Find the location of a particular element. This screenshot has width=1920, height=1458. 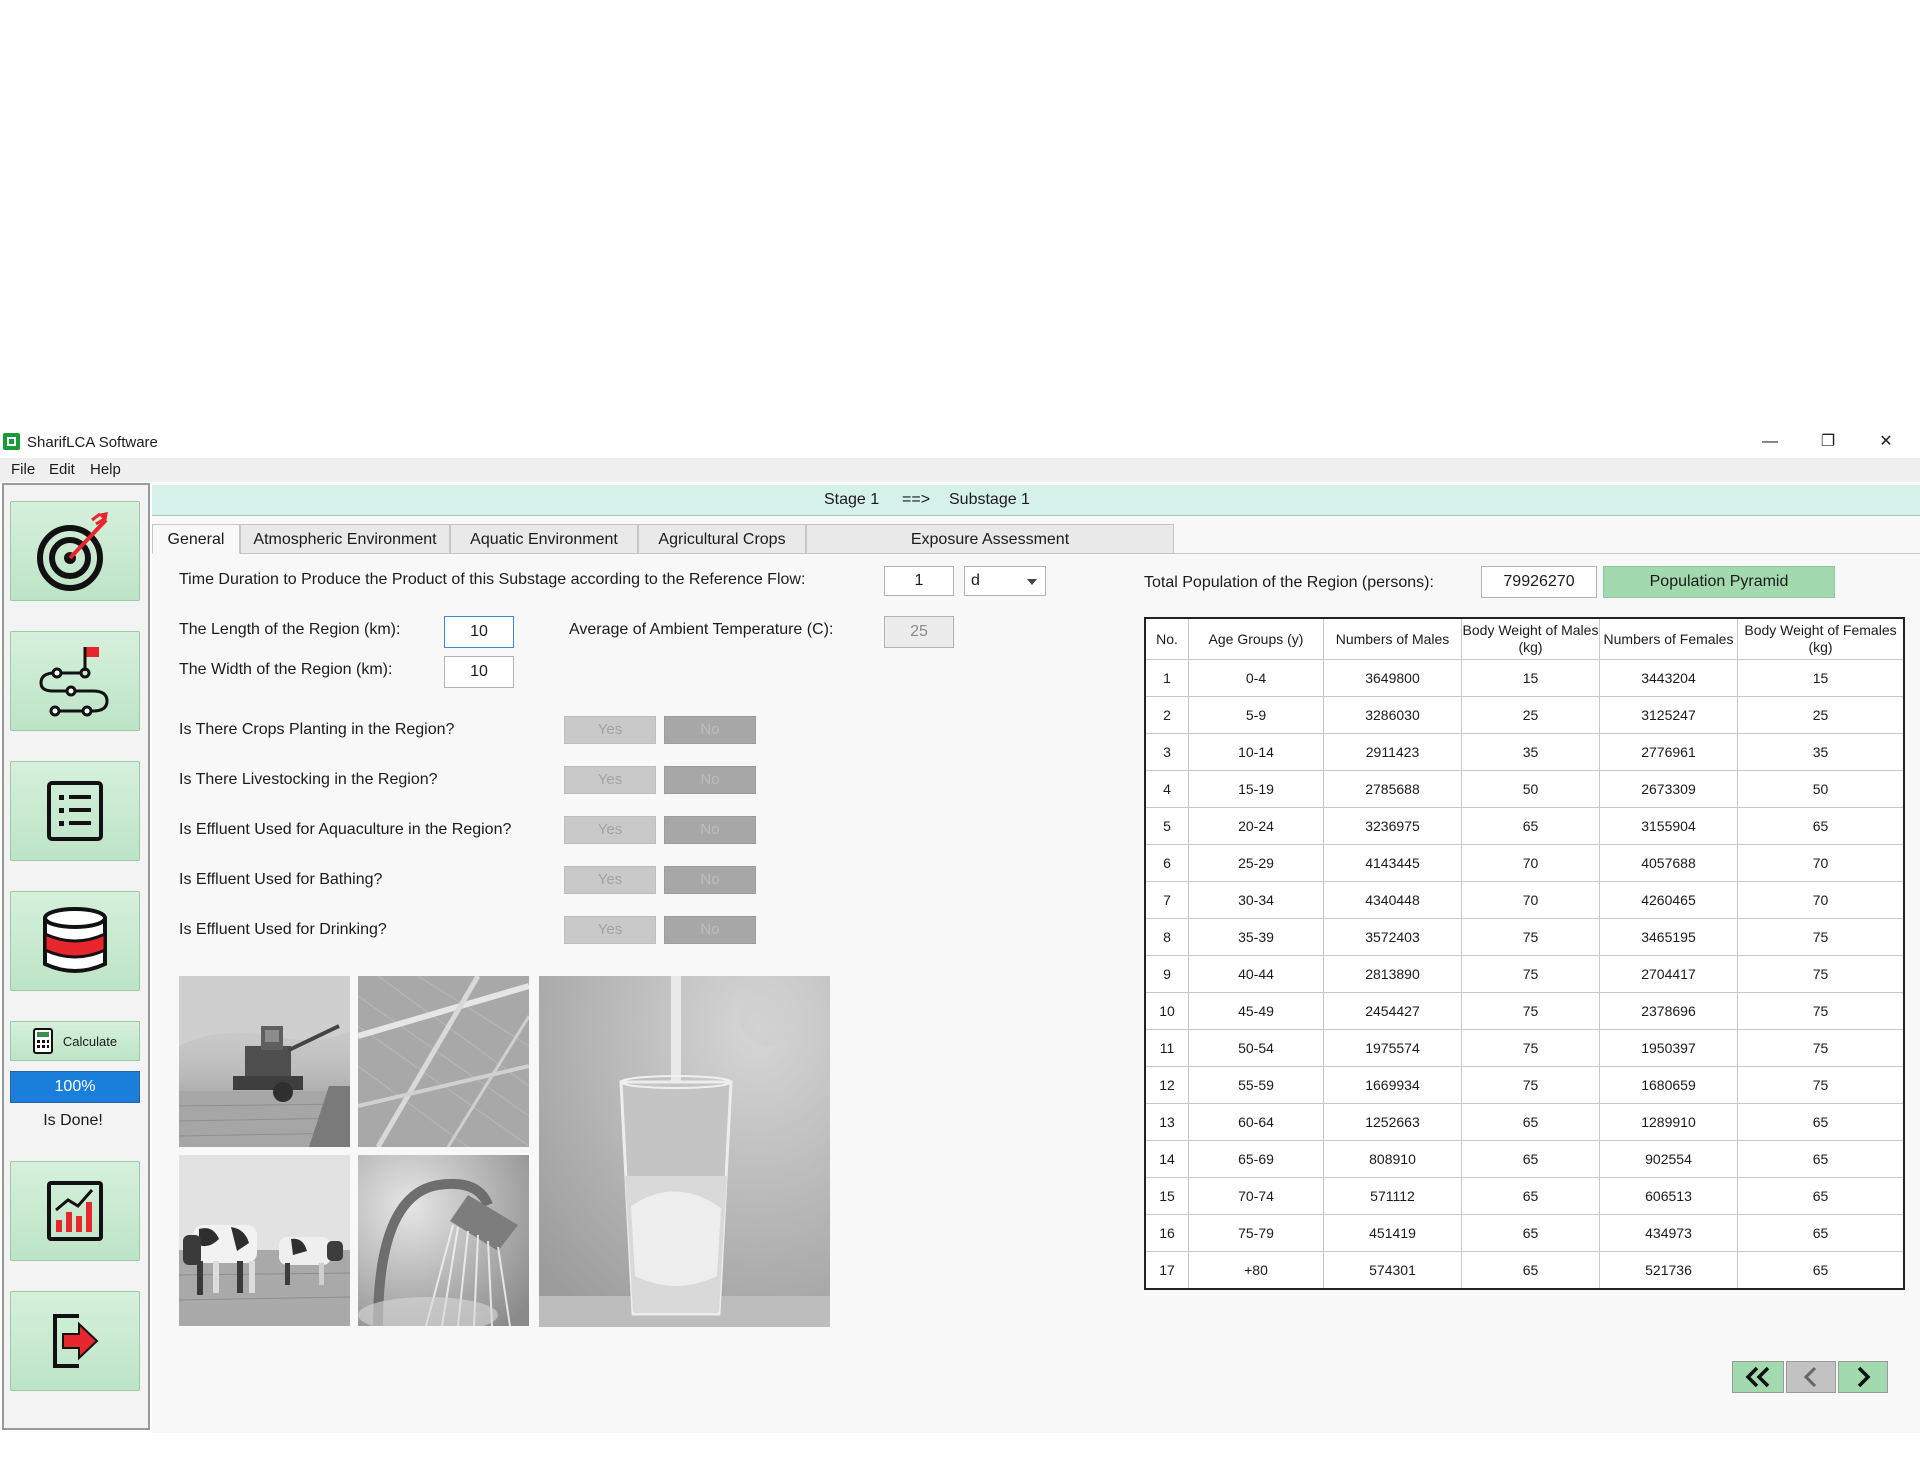

table-row: 8 35-39 3572403 75 3465195 75 is located at coordinates (1524, 937).